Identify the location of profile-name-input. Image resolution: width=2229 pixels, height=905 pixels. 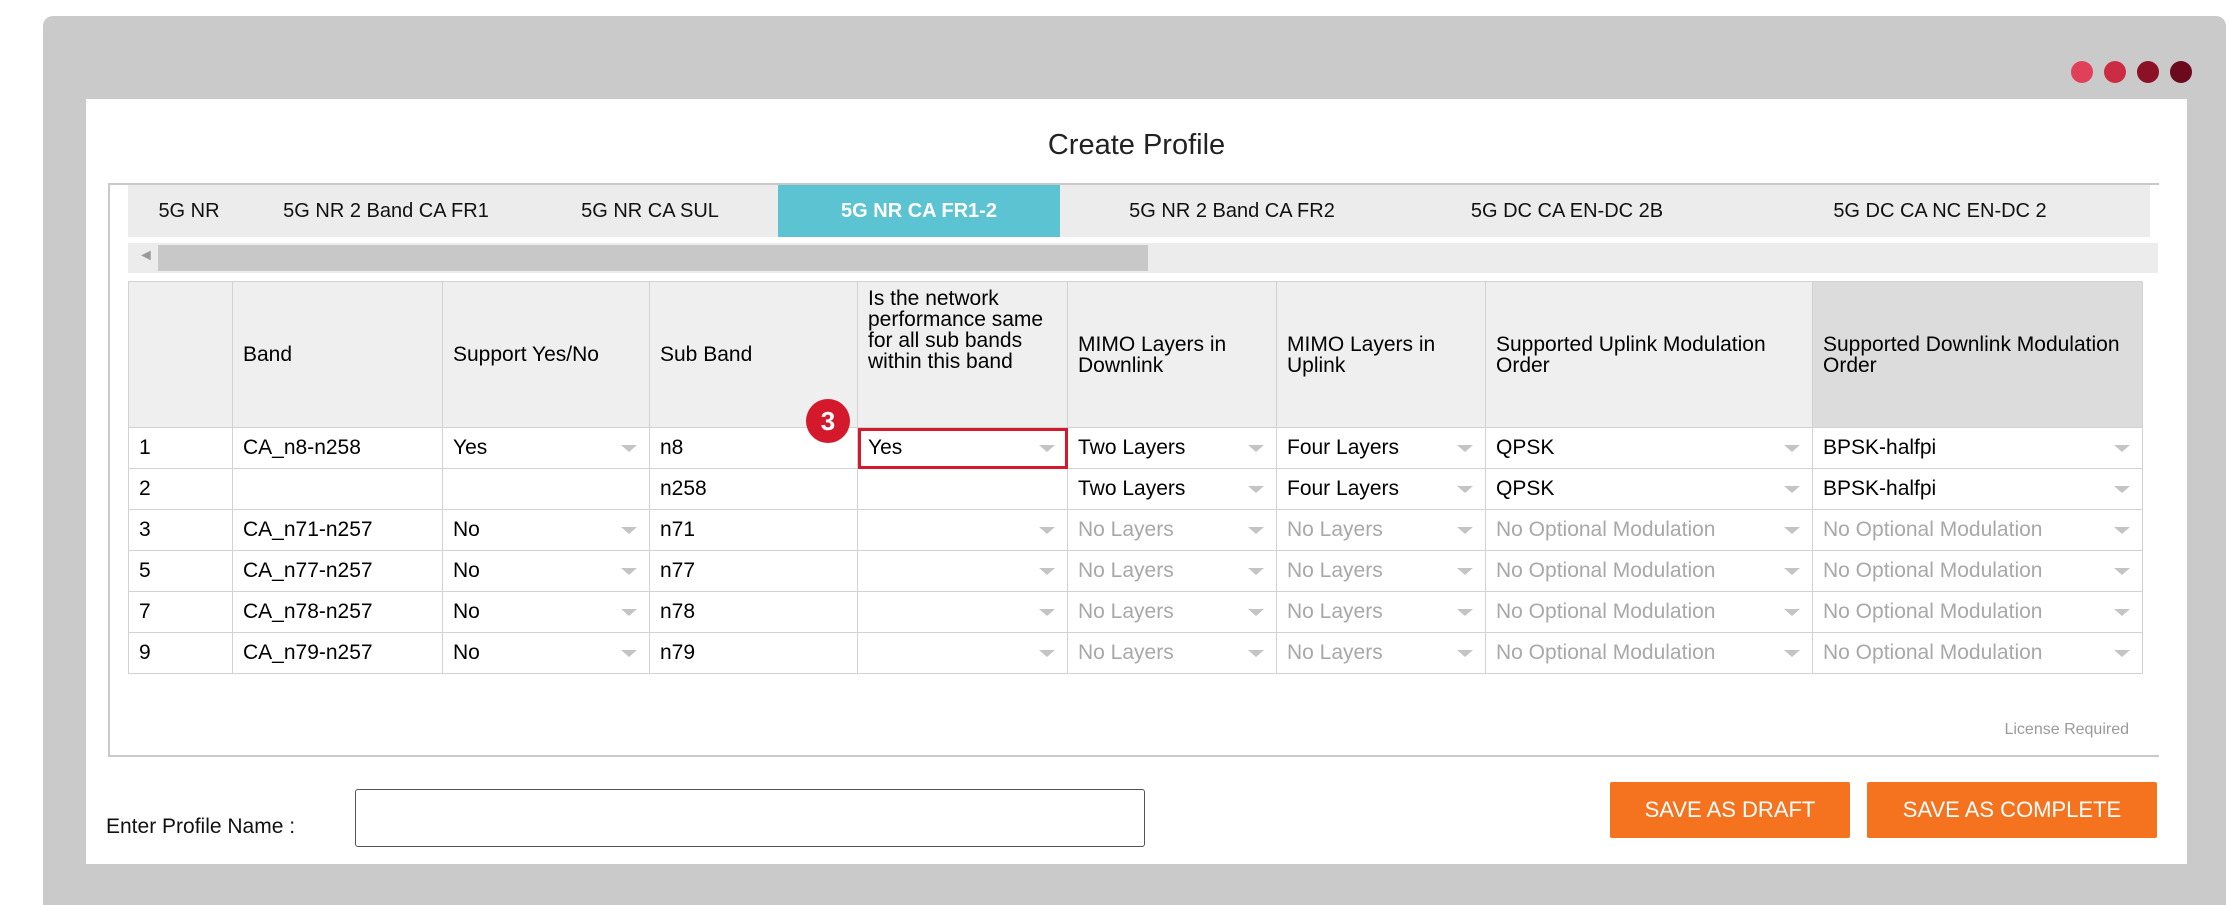
(750, 818).